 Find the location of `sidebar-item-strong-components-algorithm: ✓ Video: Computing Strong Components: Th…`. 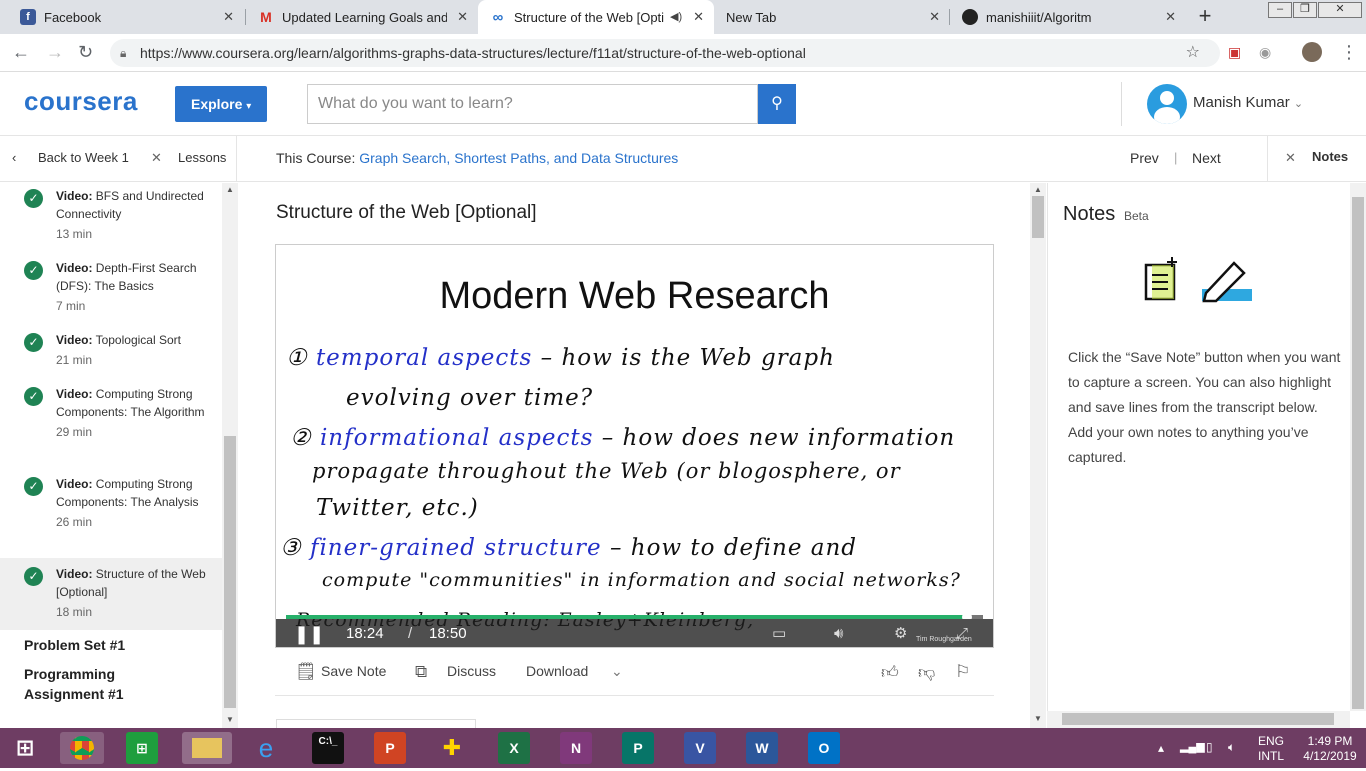

sidebar-item-strong-components-algorithm: ✓ Video: Computing Strong Components: Th… is located at coordinates (111, 413).